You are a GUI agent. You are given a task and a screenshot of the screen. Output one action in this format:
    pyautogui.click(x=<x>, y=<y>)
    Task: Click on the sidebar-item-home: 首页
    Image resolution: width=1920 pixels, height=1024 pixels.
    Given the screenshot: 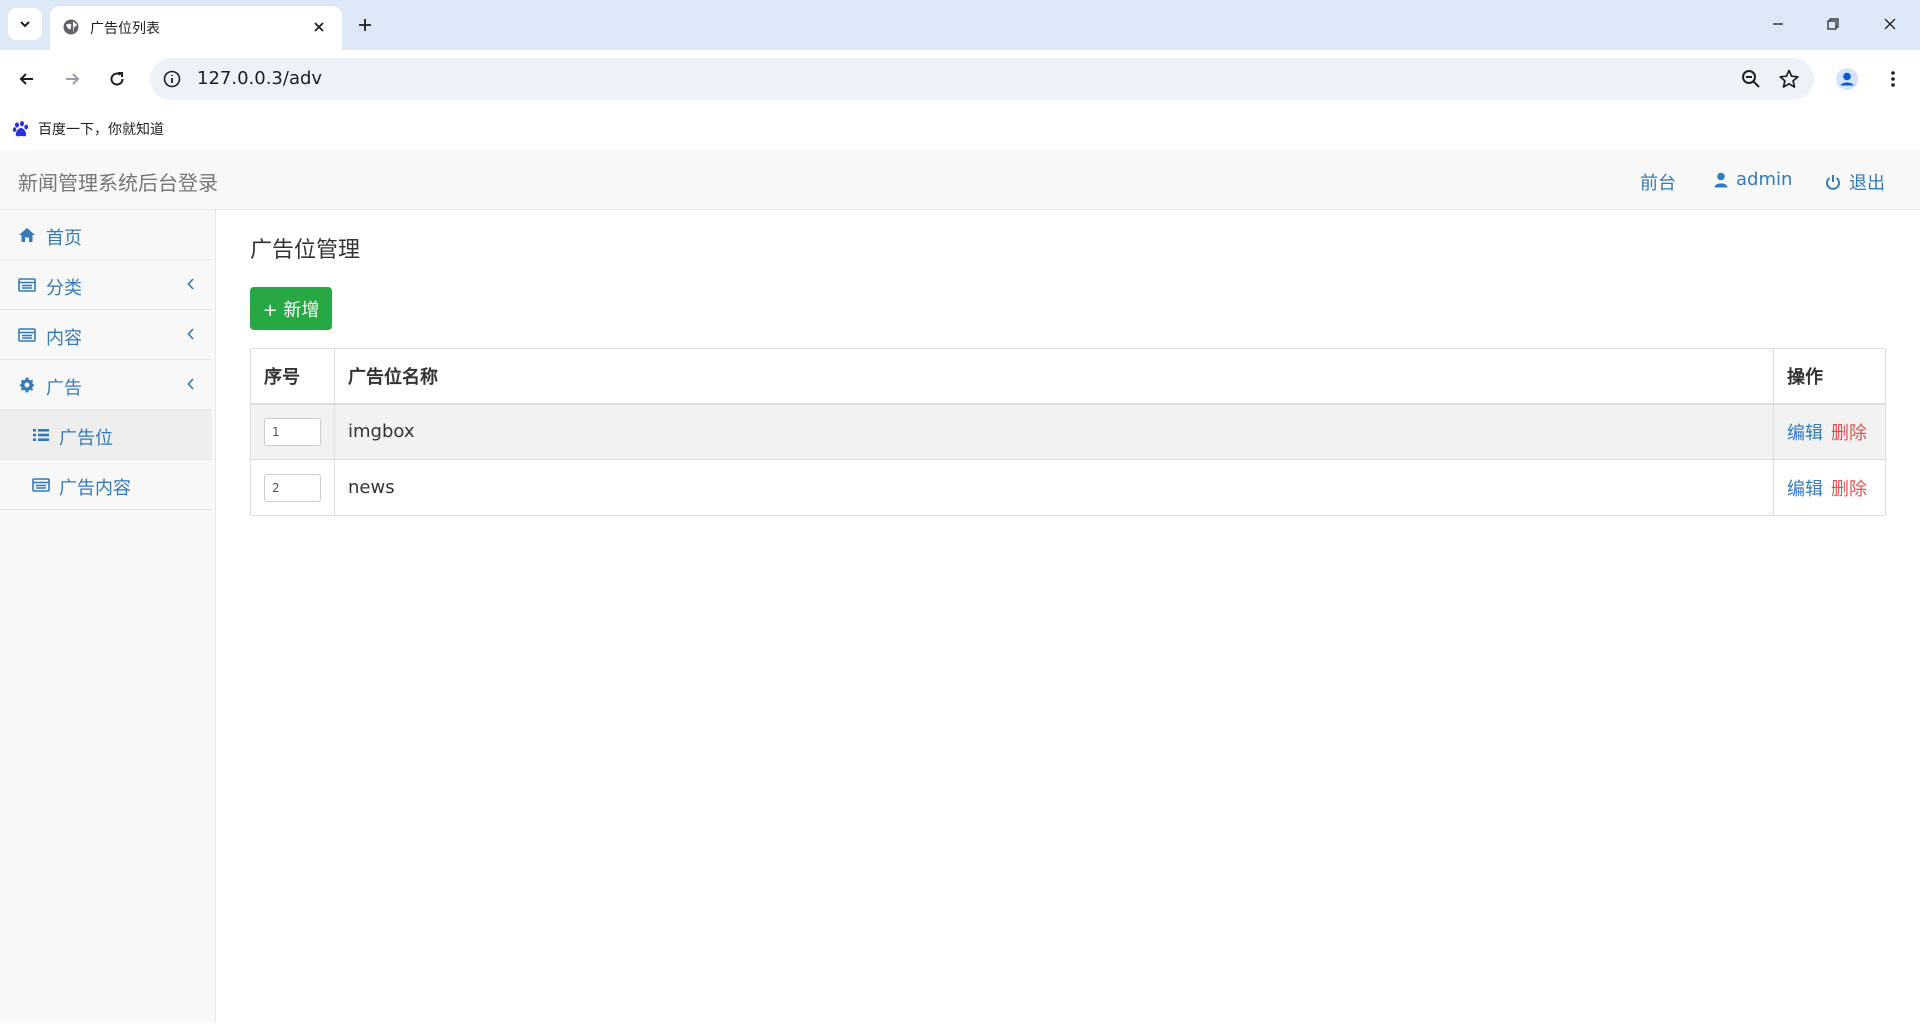 What is the action you would take?
    pyautogui.click(x=106, y=235)
    